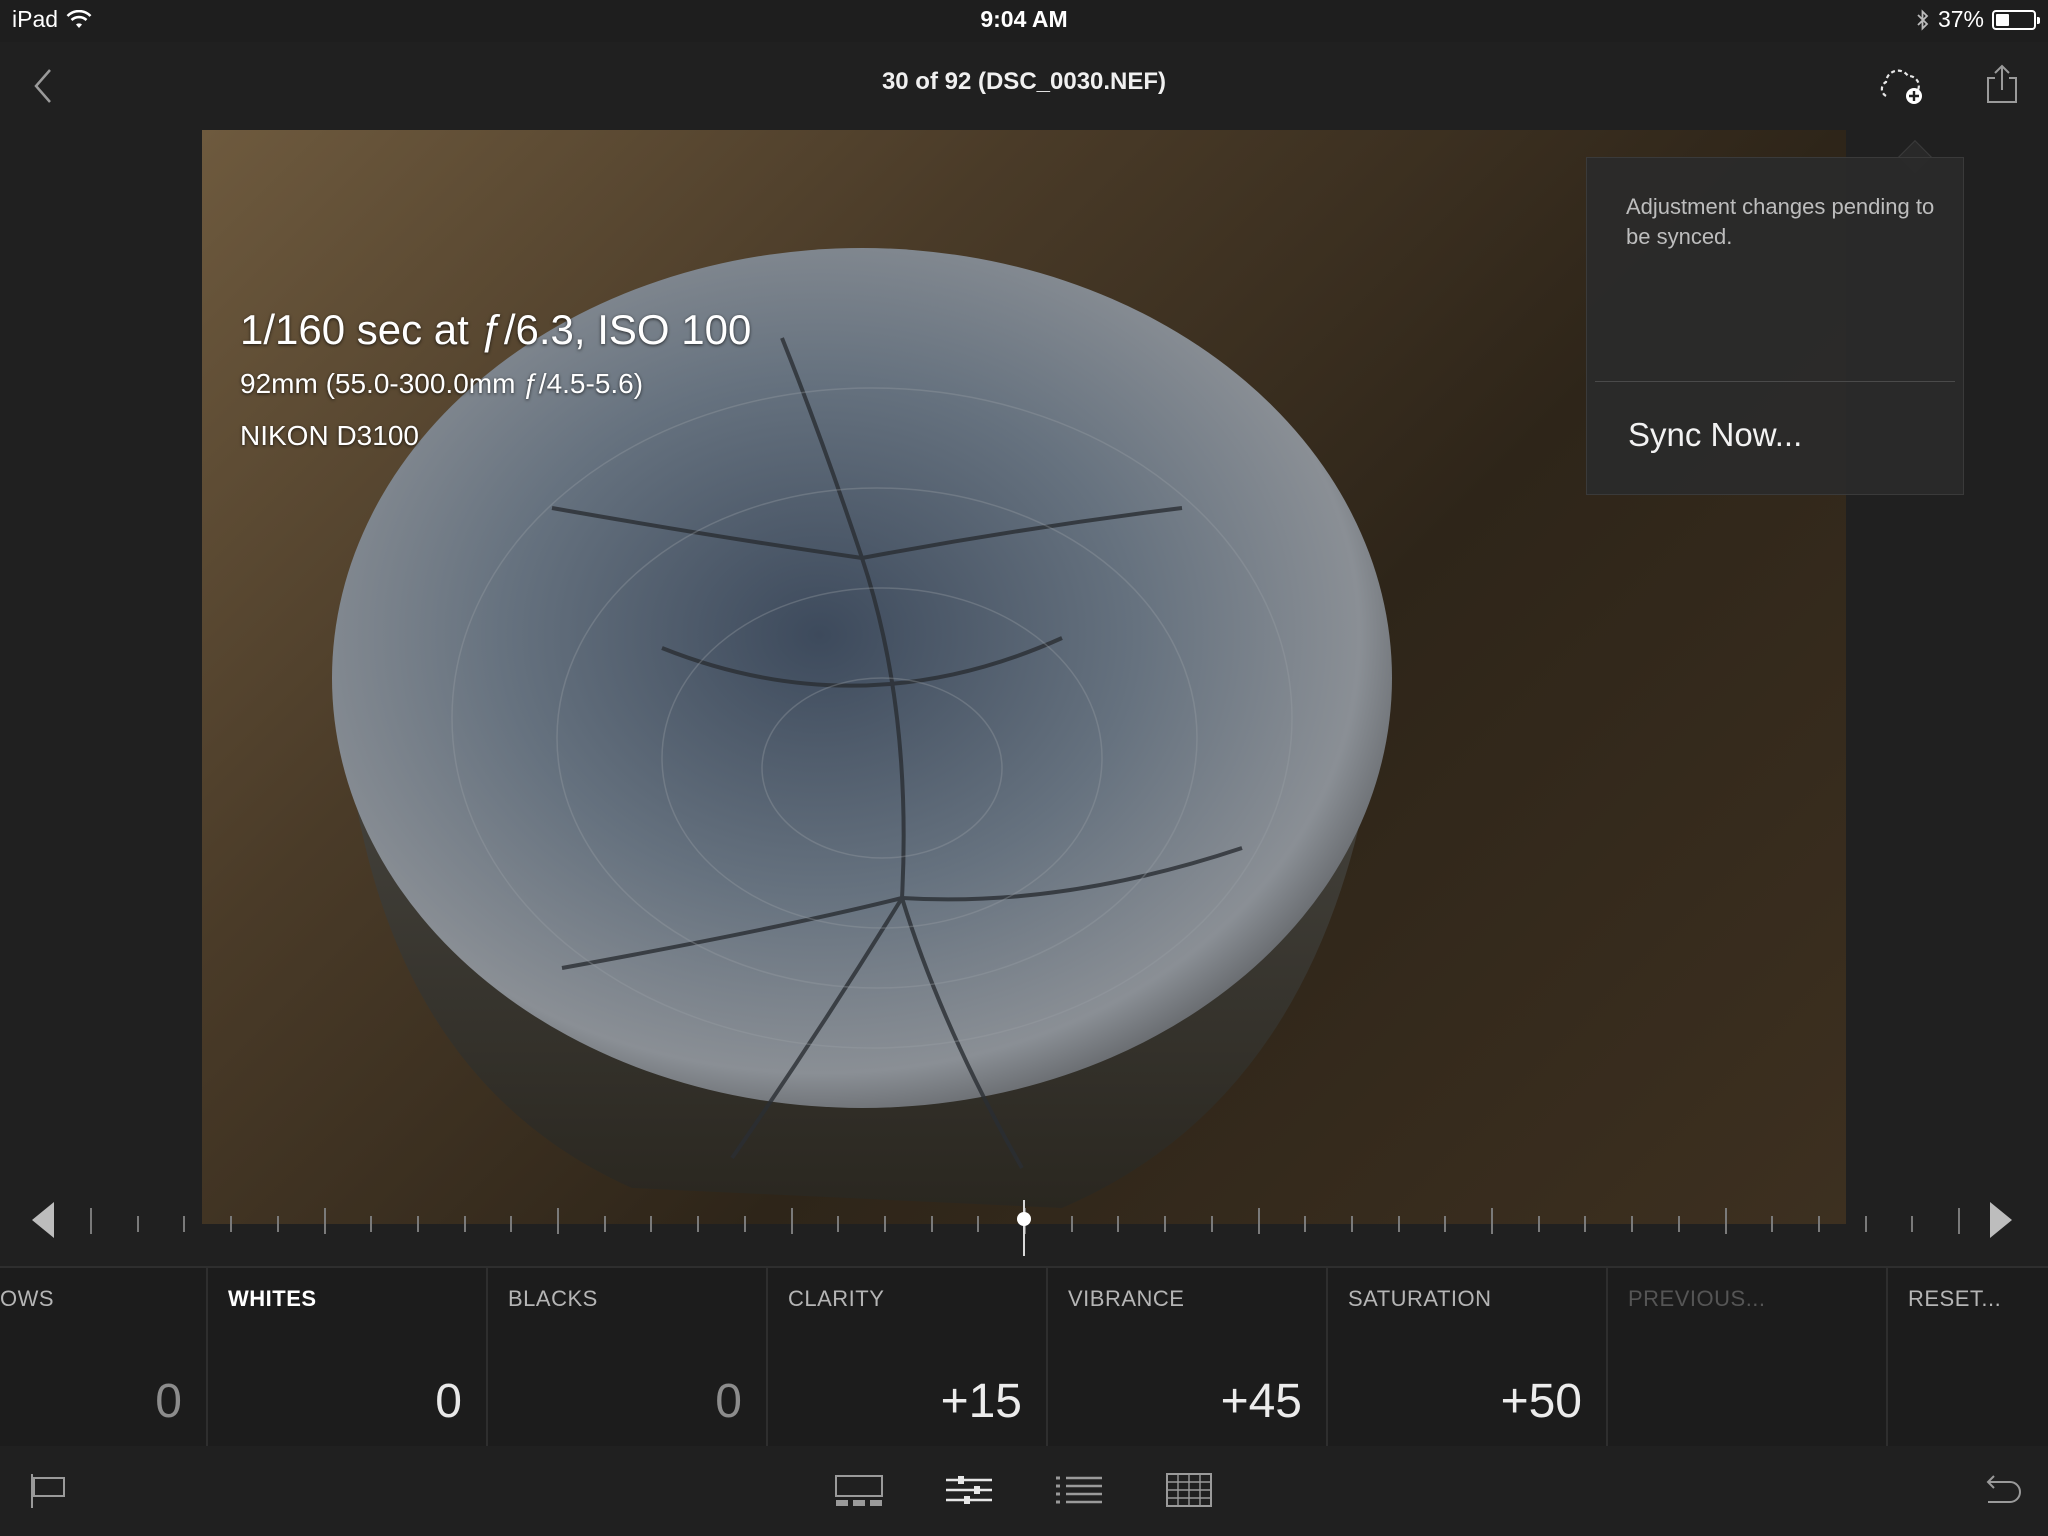  I want to click on undo-button, so click(2002, 1491).